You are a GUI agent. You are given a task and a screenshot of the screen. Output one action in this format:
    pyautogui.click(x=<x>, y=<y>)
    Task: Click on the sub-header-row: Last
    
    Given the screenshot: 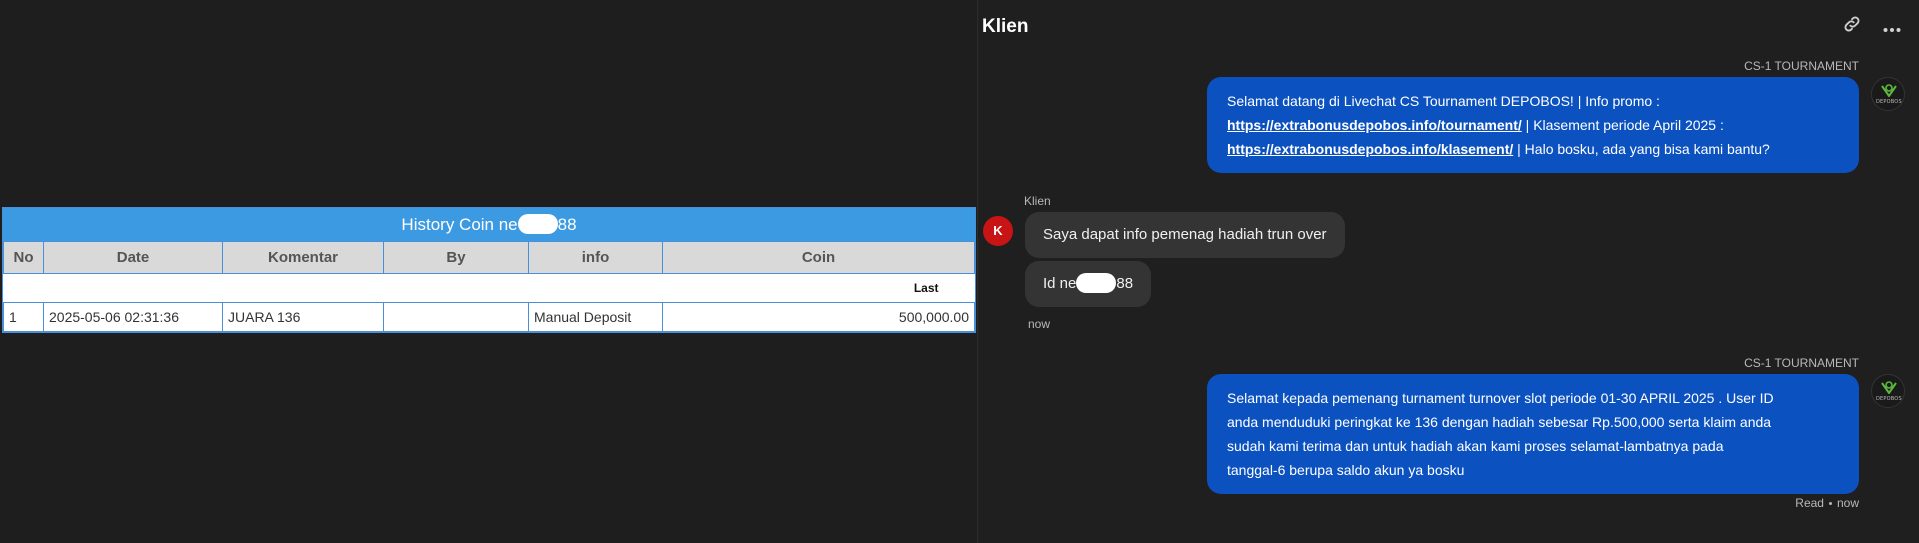 What is the action you would take?
    pyautogui.click(x=489, y=288)
    